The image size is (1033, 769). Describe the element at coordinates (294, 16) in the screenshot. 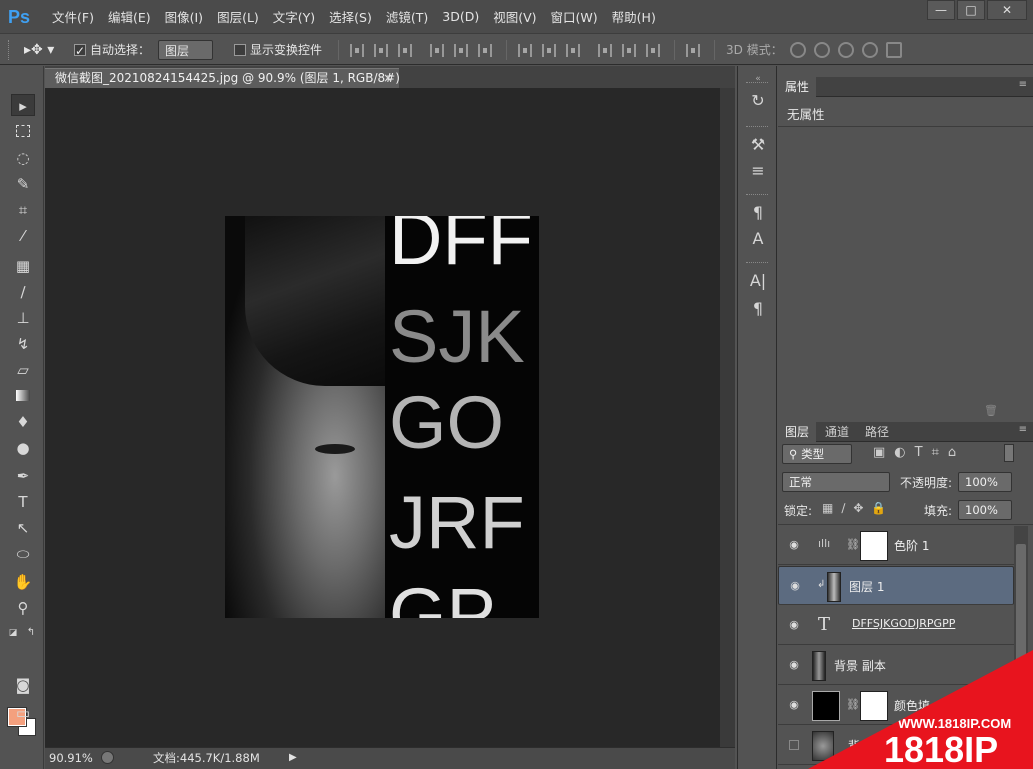

I see `menu-type: 文字(Y)` at that location.